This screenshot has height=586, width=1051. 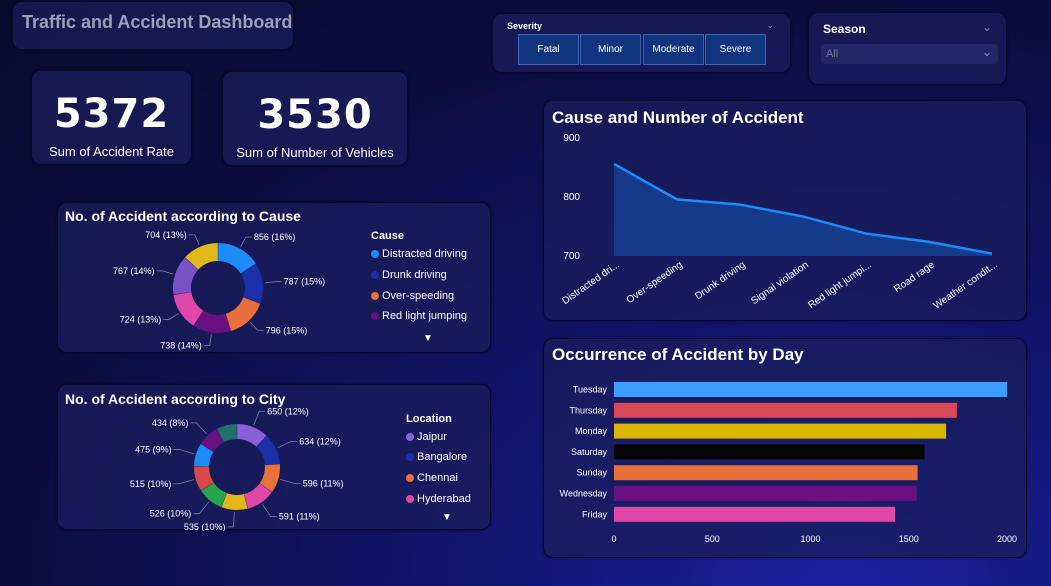 I want to click on bar-y-tick-label: Thursday, so click(x=588, y=410).